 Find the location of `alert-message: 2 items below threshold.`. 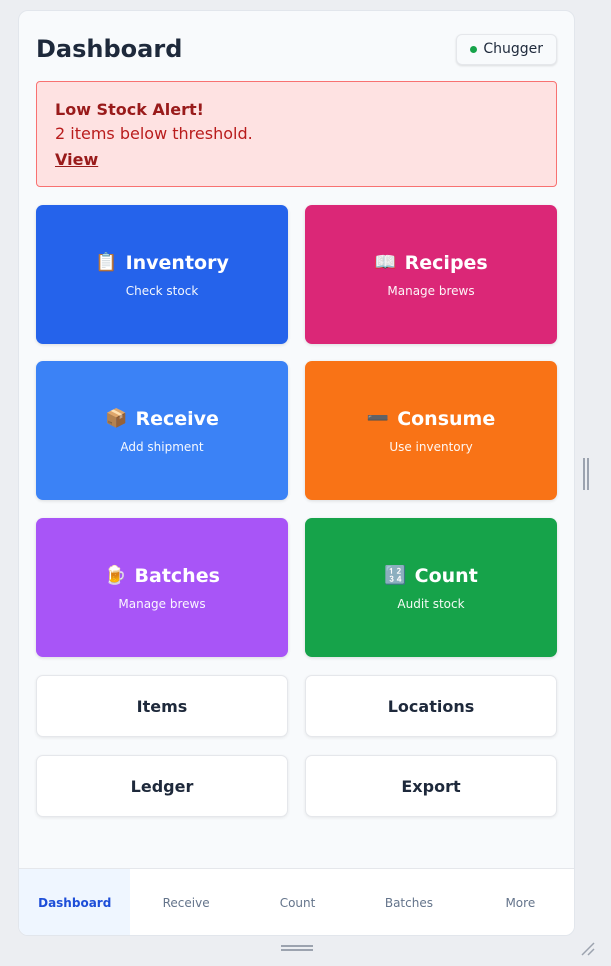

alert-message: 2 items below threshold. is located at coordinates (154, 133).